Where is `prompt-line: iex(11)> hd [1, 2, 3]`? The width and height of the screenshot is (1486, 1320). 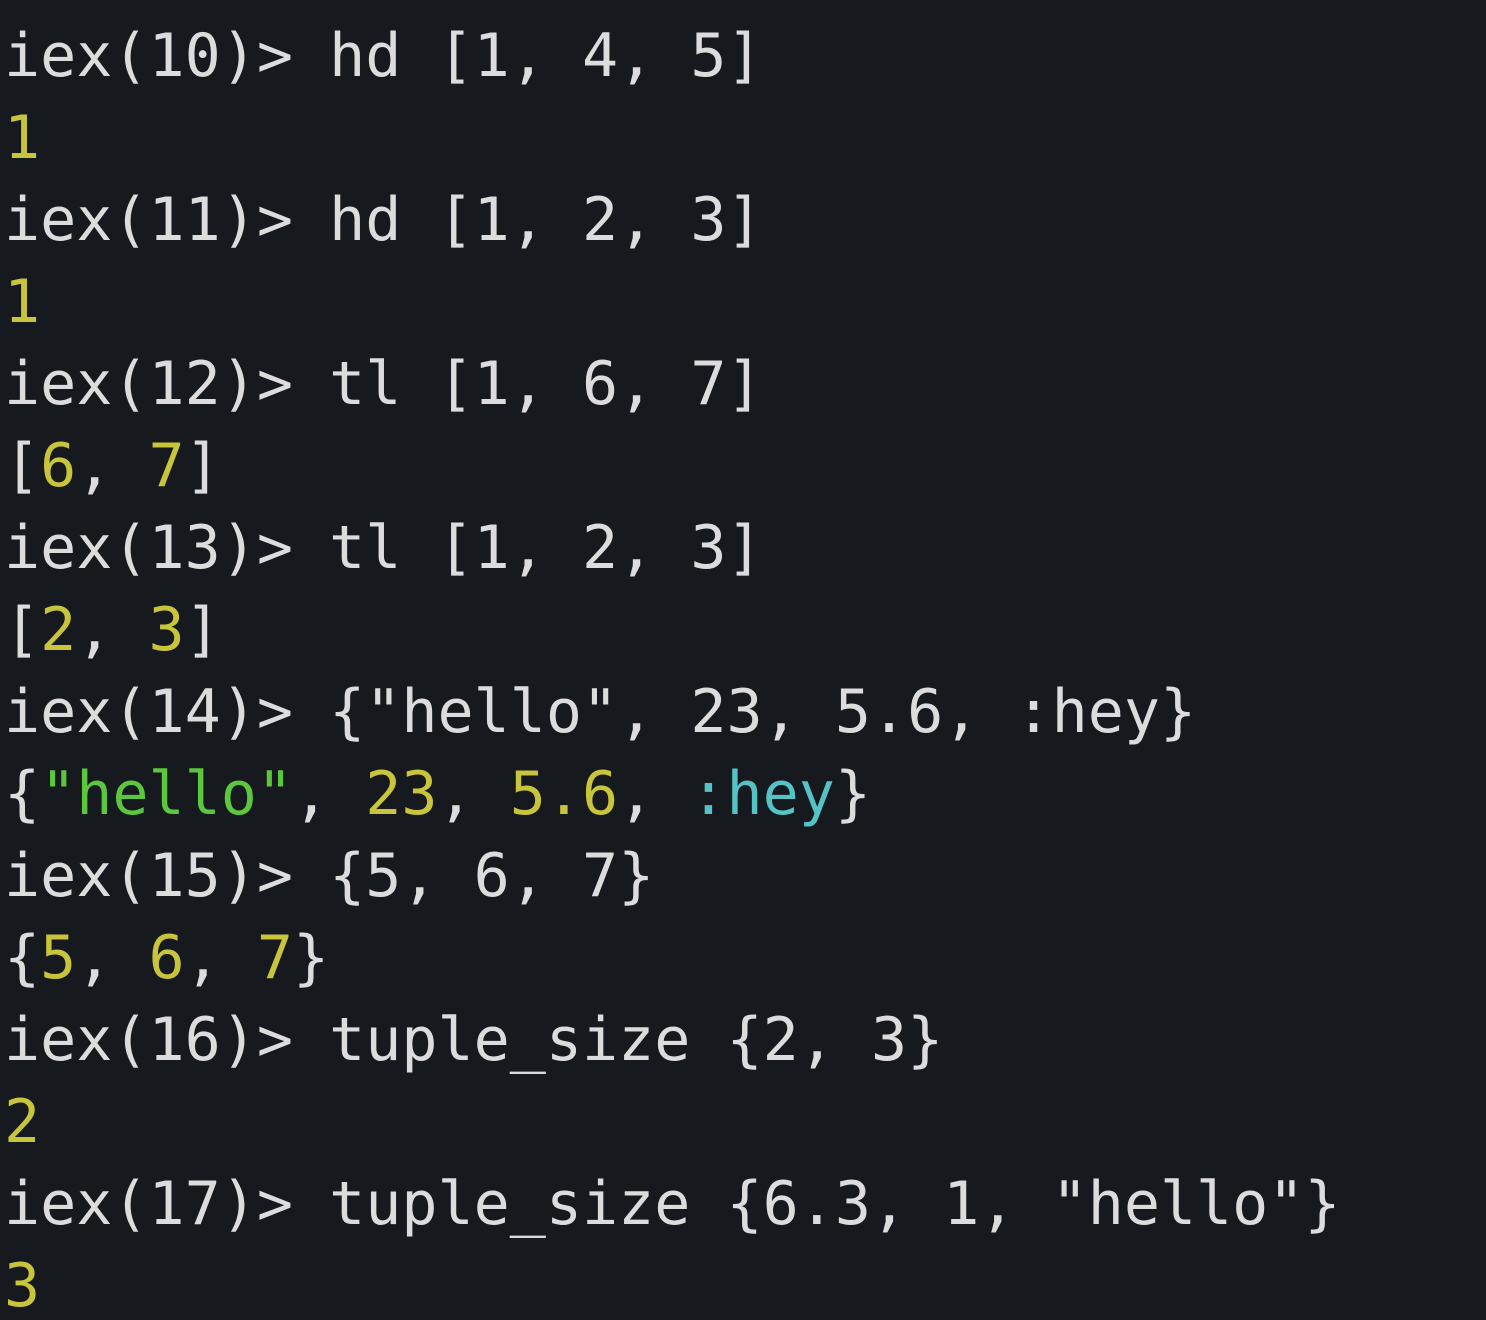 prompt-line: iex(11)> hd [1, 2, 3] is located at coordinates (745, 220).